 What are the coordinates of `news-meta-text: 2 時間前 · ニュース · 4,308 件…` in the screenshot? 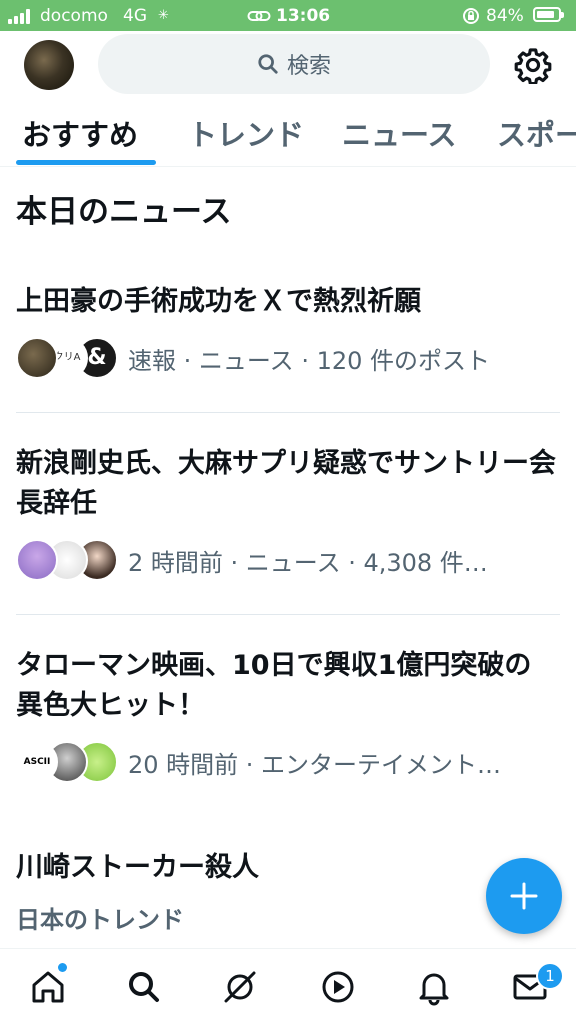 It's located at (308, 562).